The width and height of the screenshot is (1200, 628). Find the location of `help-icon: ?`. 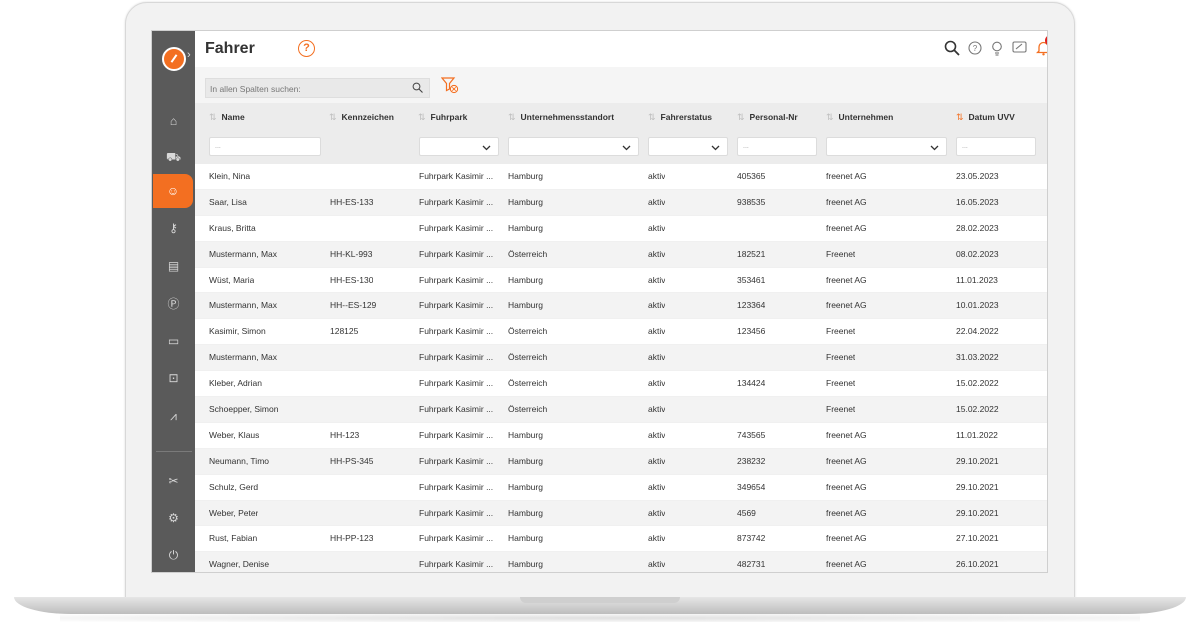

help-icon: ? is located at coordinates (306, 48).